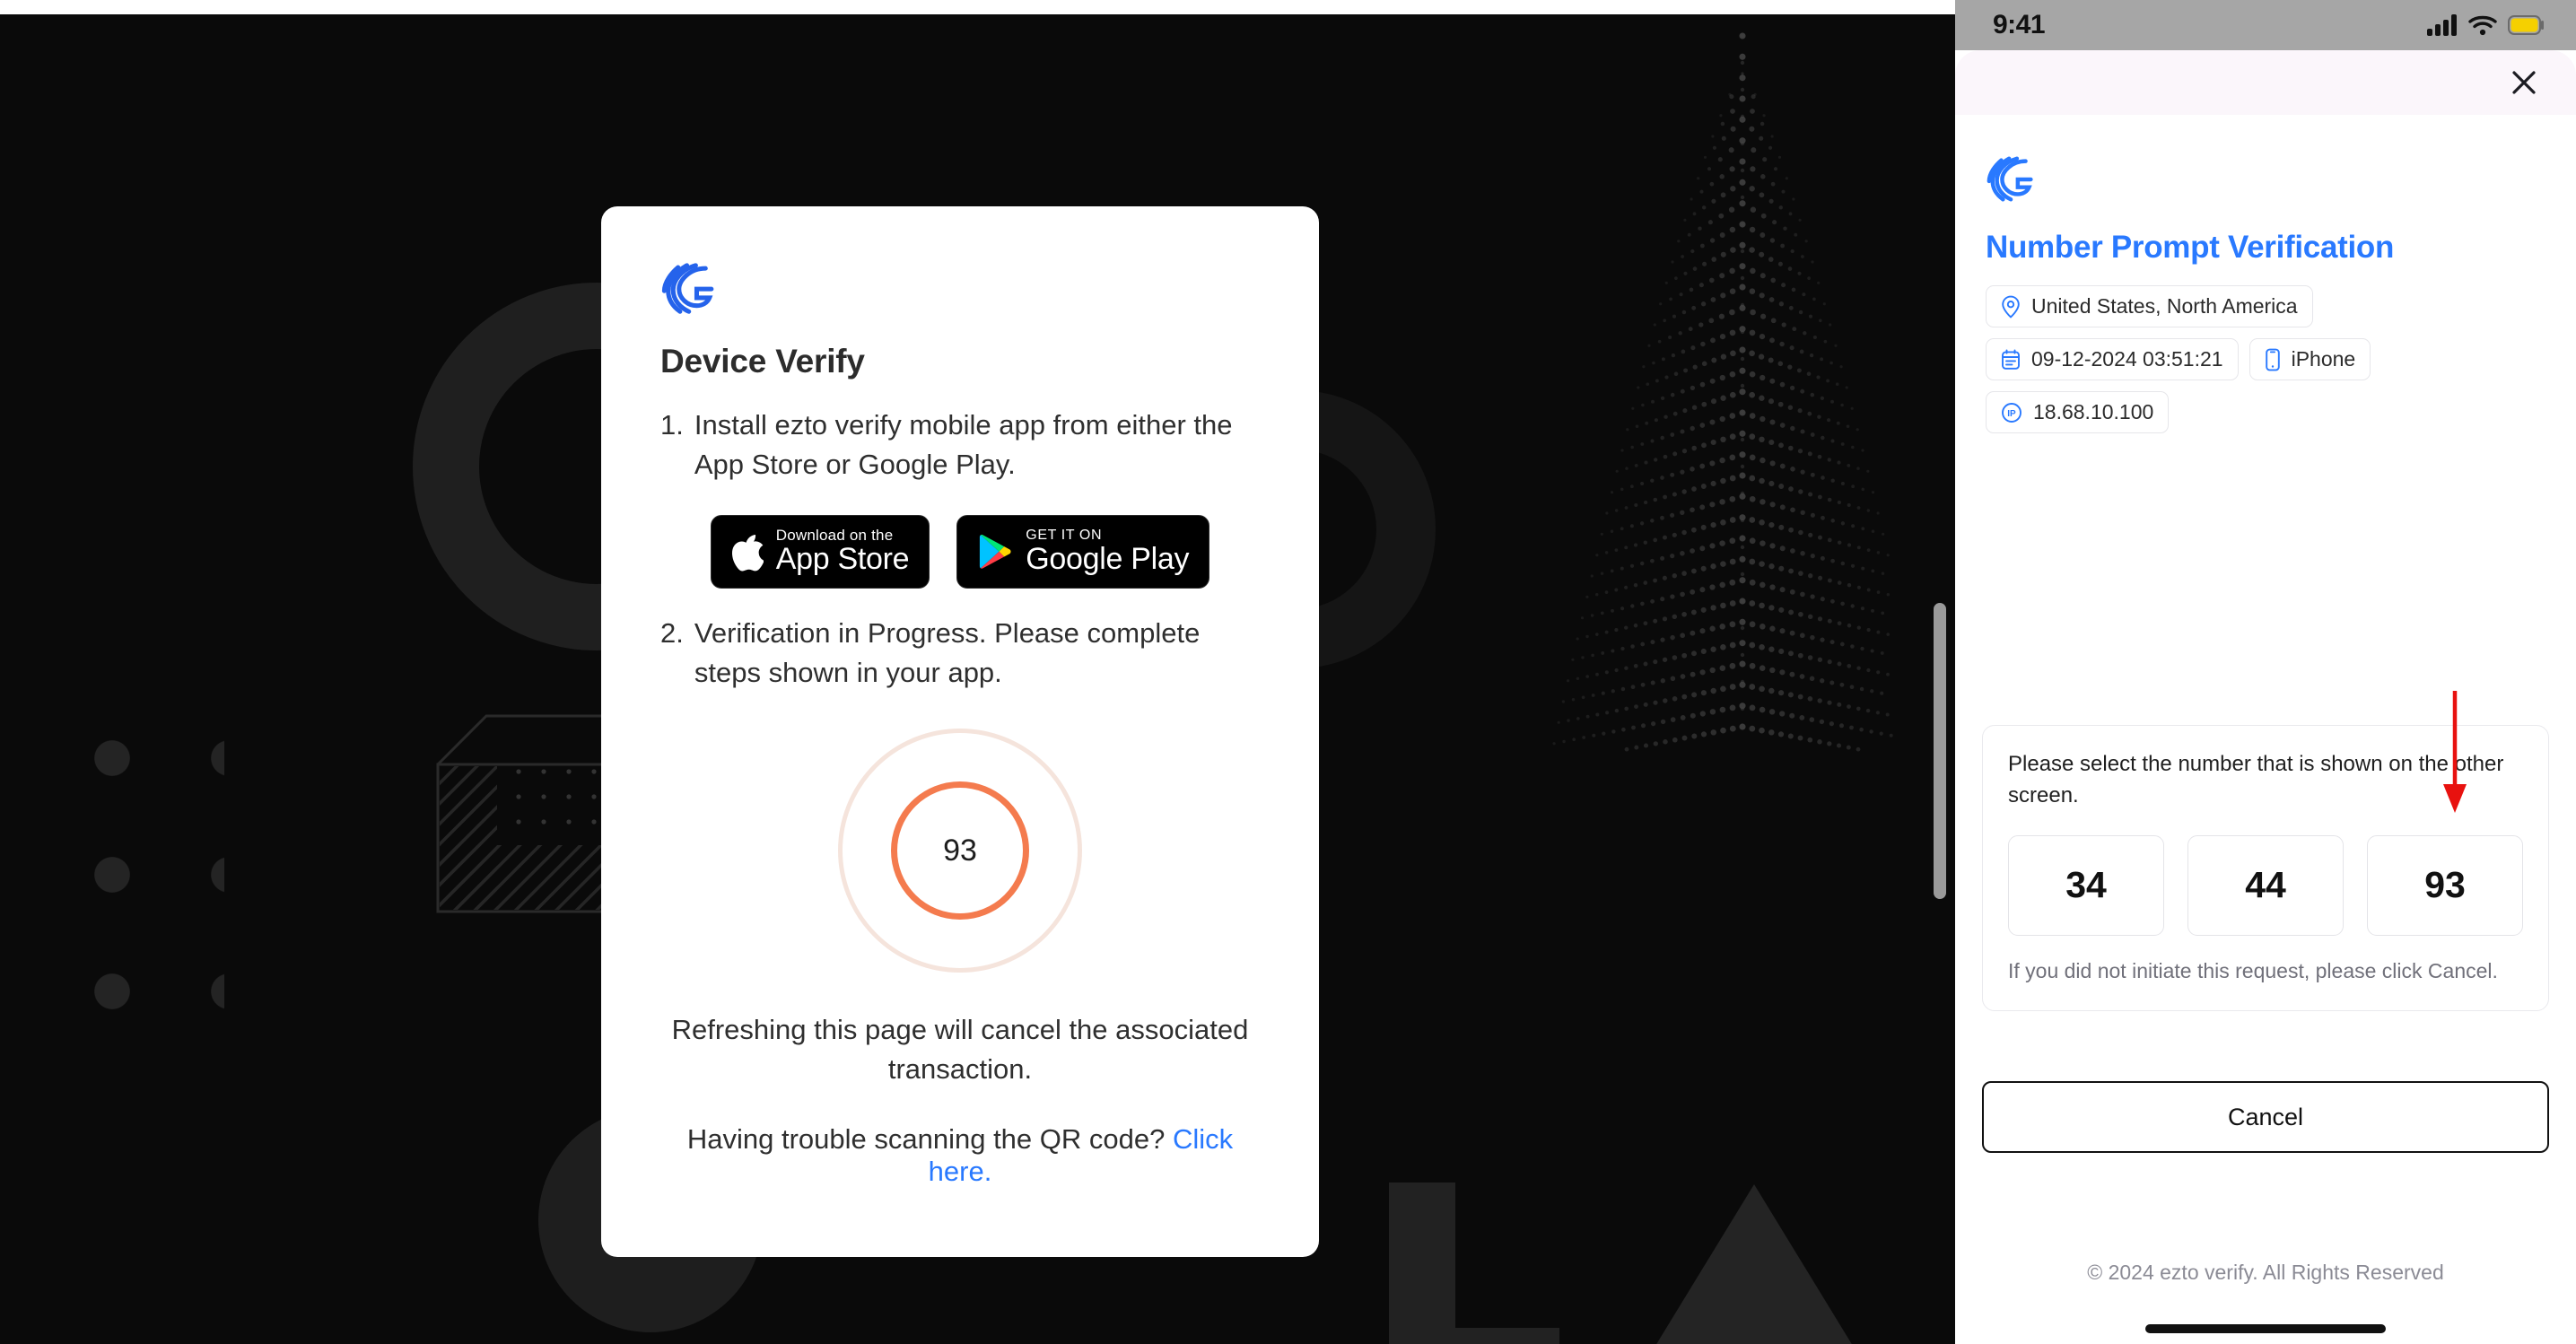 This screenshot has height=1344, width=2576. I want to click on card-title: Device Verify, so click(763, 361).